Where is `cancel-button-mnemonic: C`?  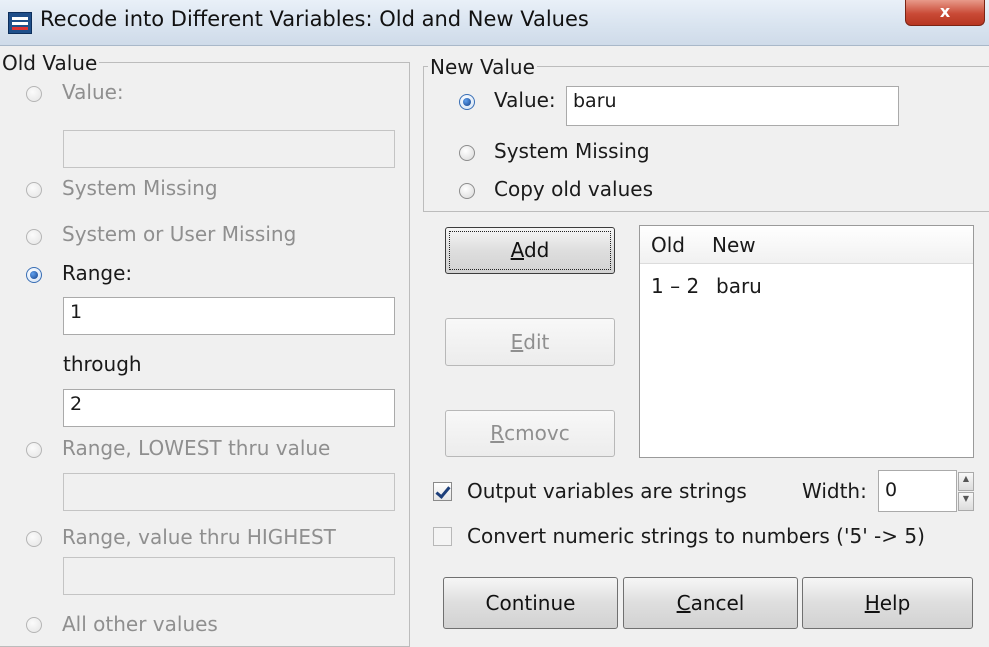 cancel-button-mnemonic: C is located at coordinates (683, 603).